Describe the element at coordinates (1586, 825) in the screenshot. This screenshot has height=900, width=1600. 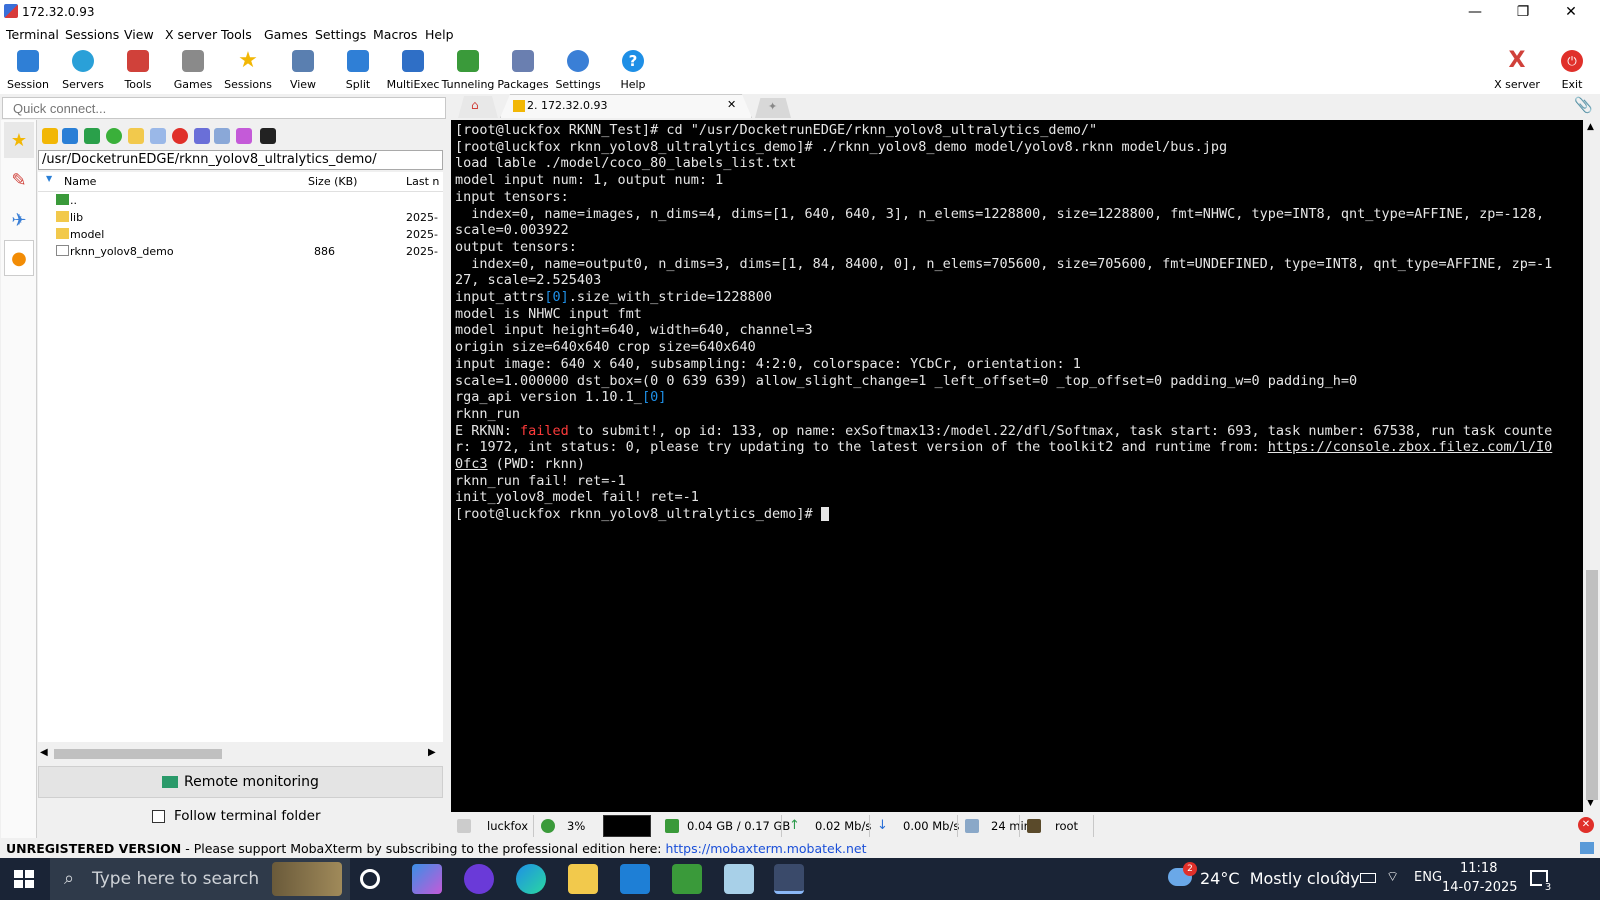
I see `disconnect-icon: ✕` at that location.